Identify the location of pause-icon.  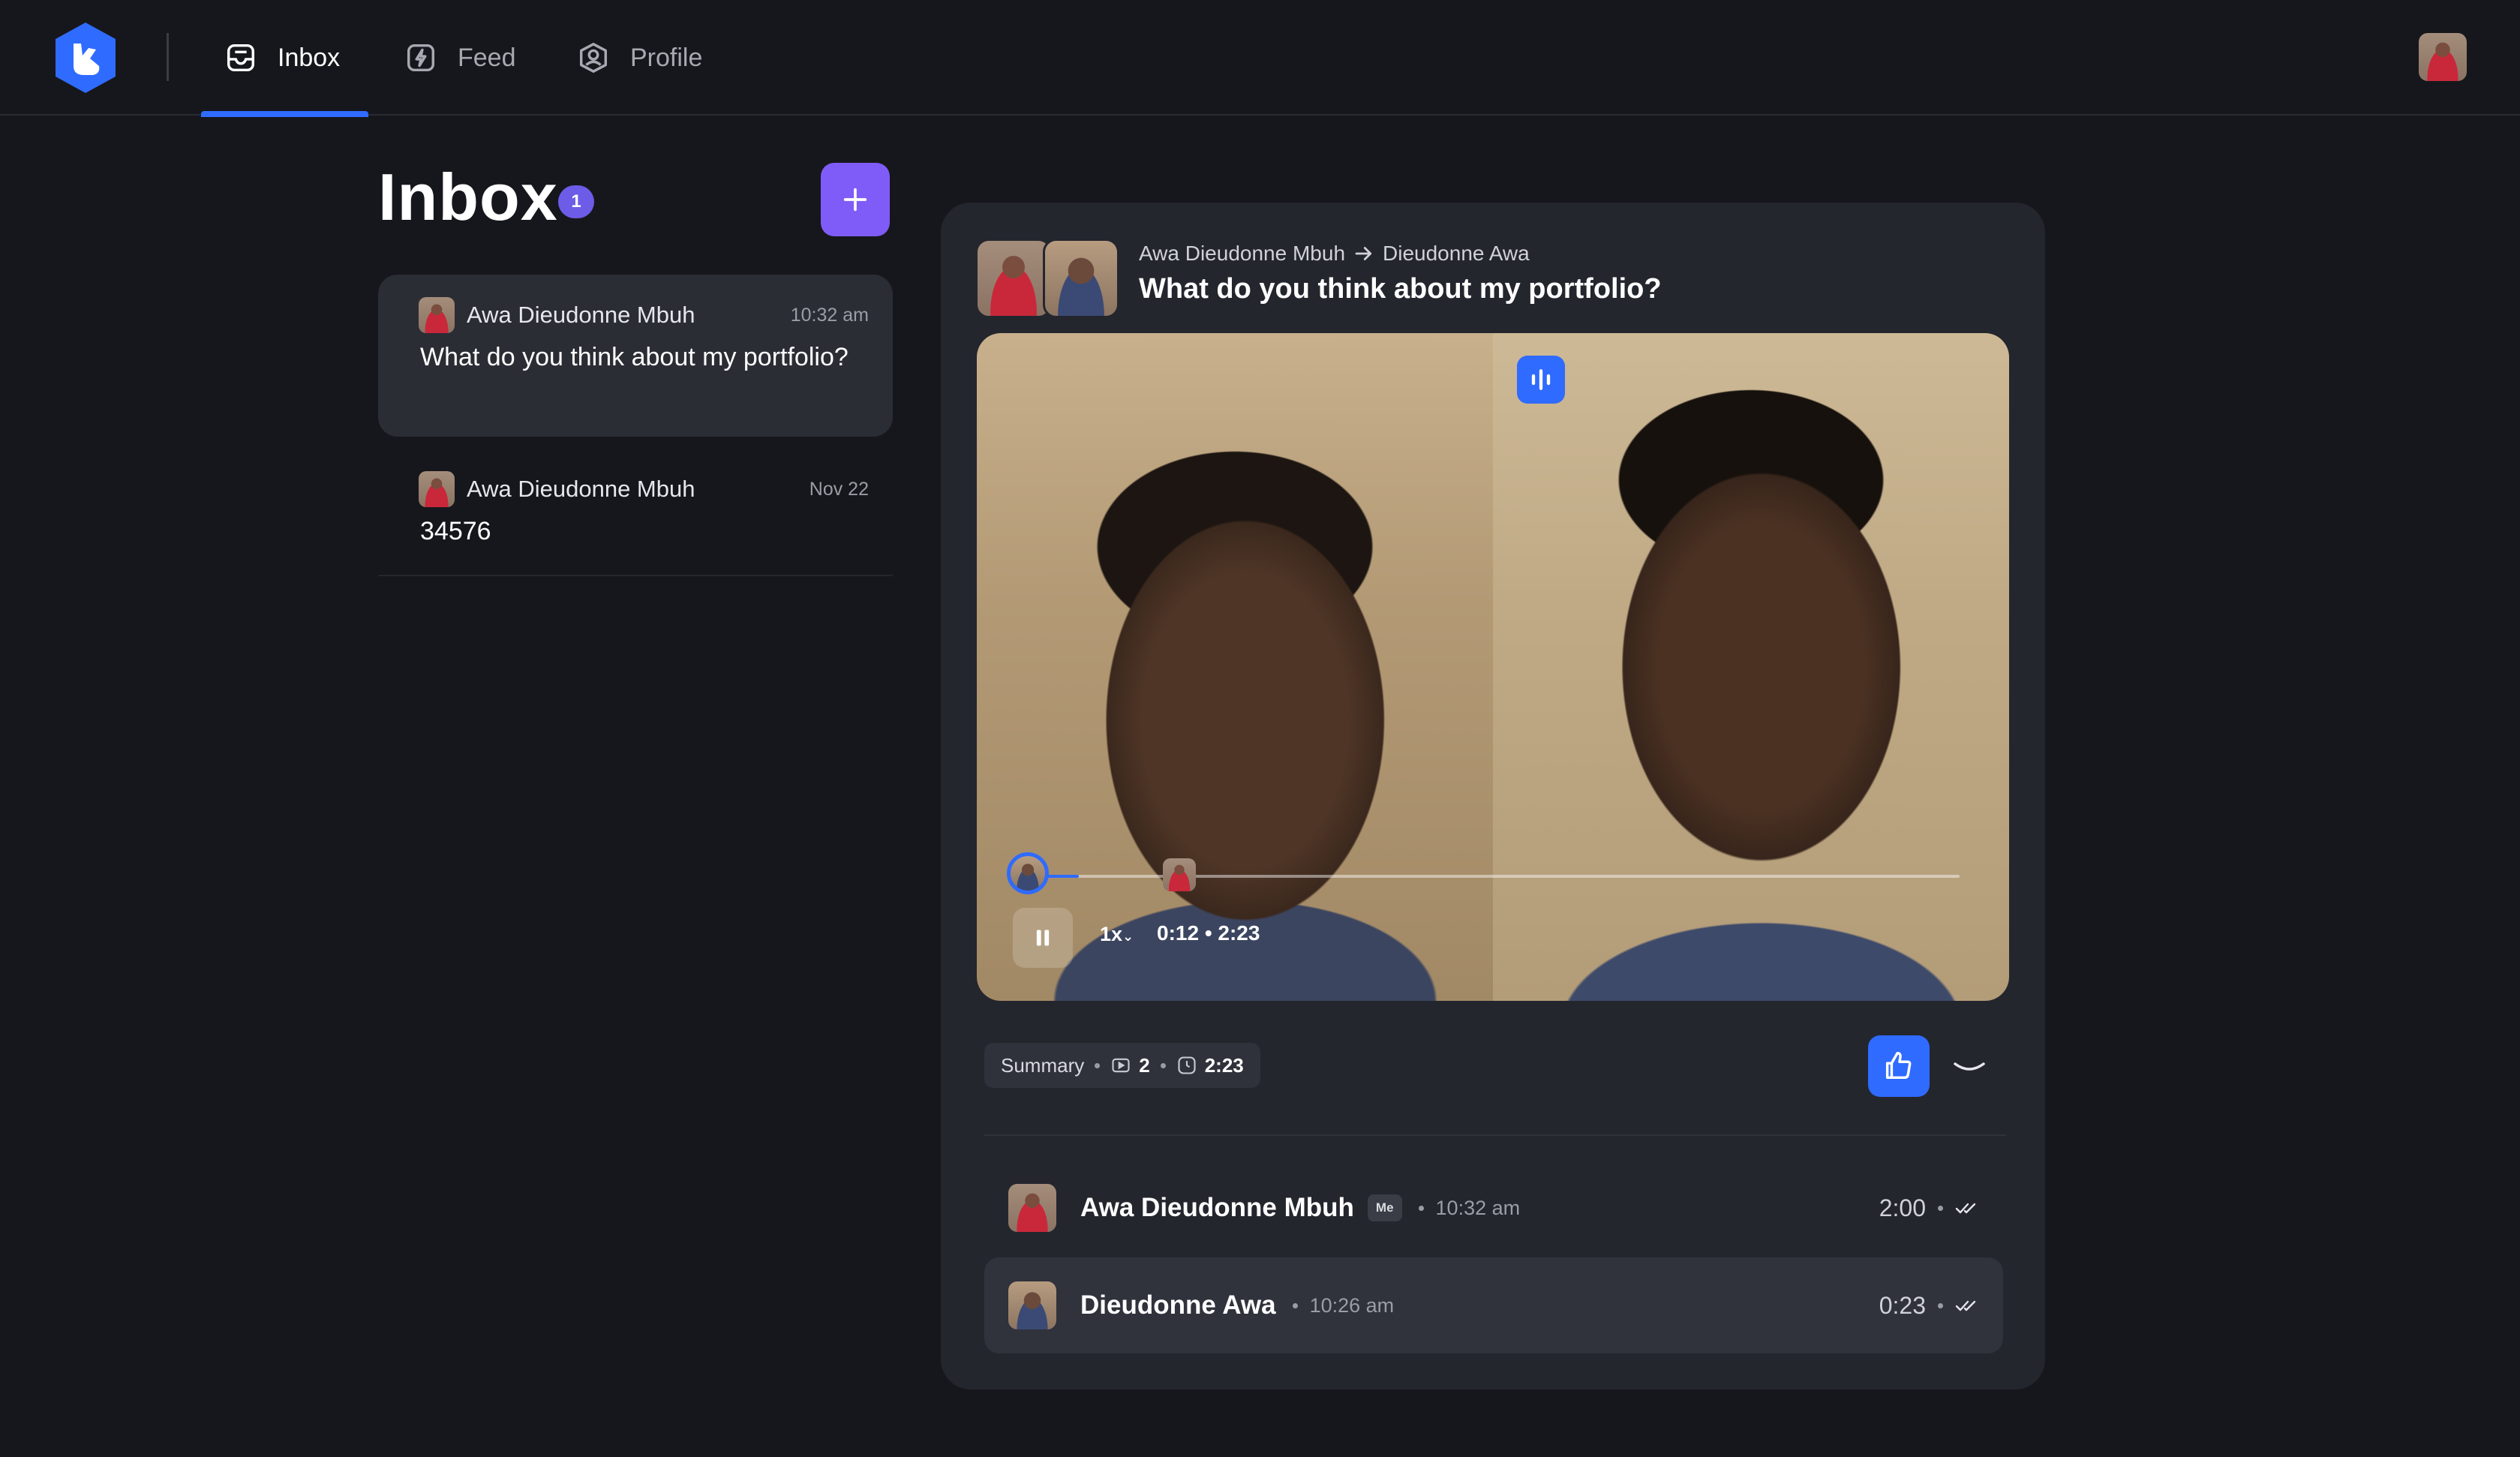
(1043, 938).